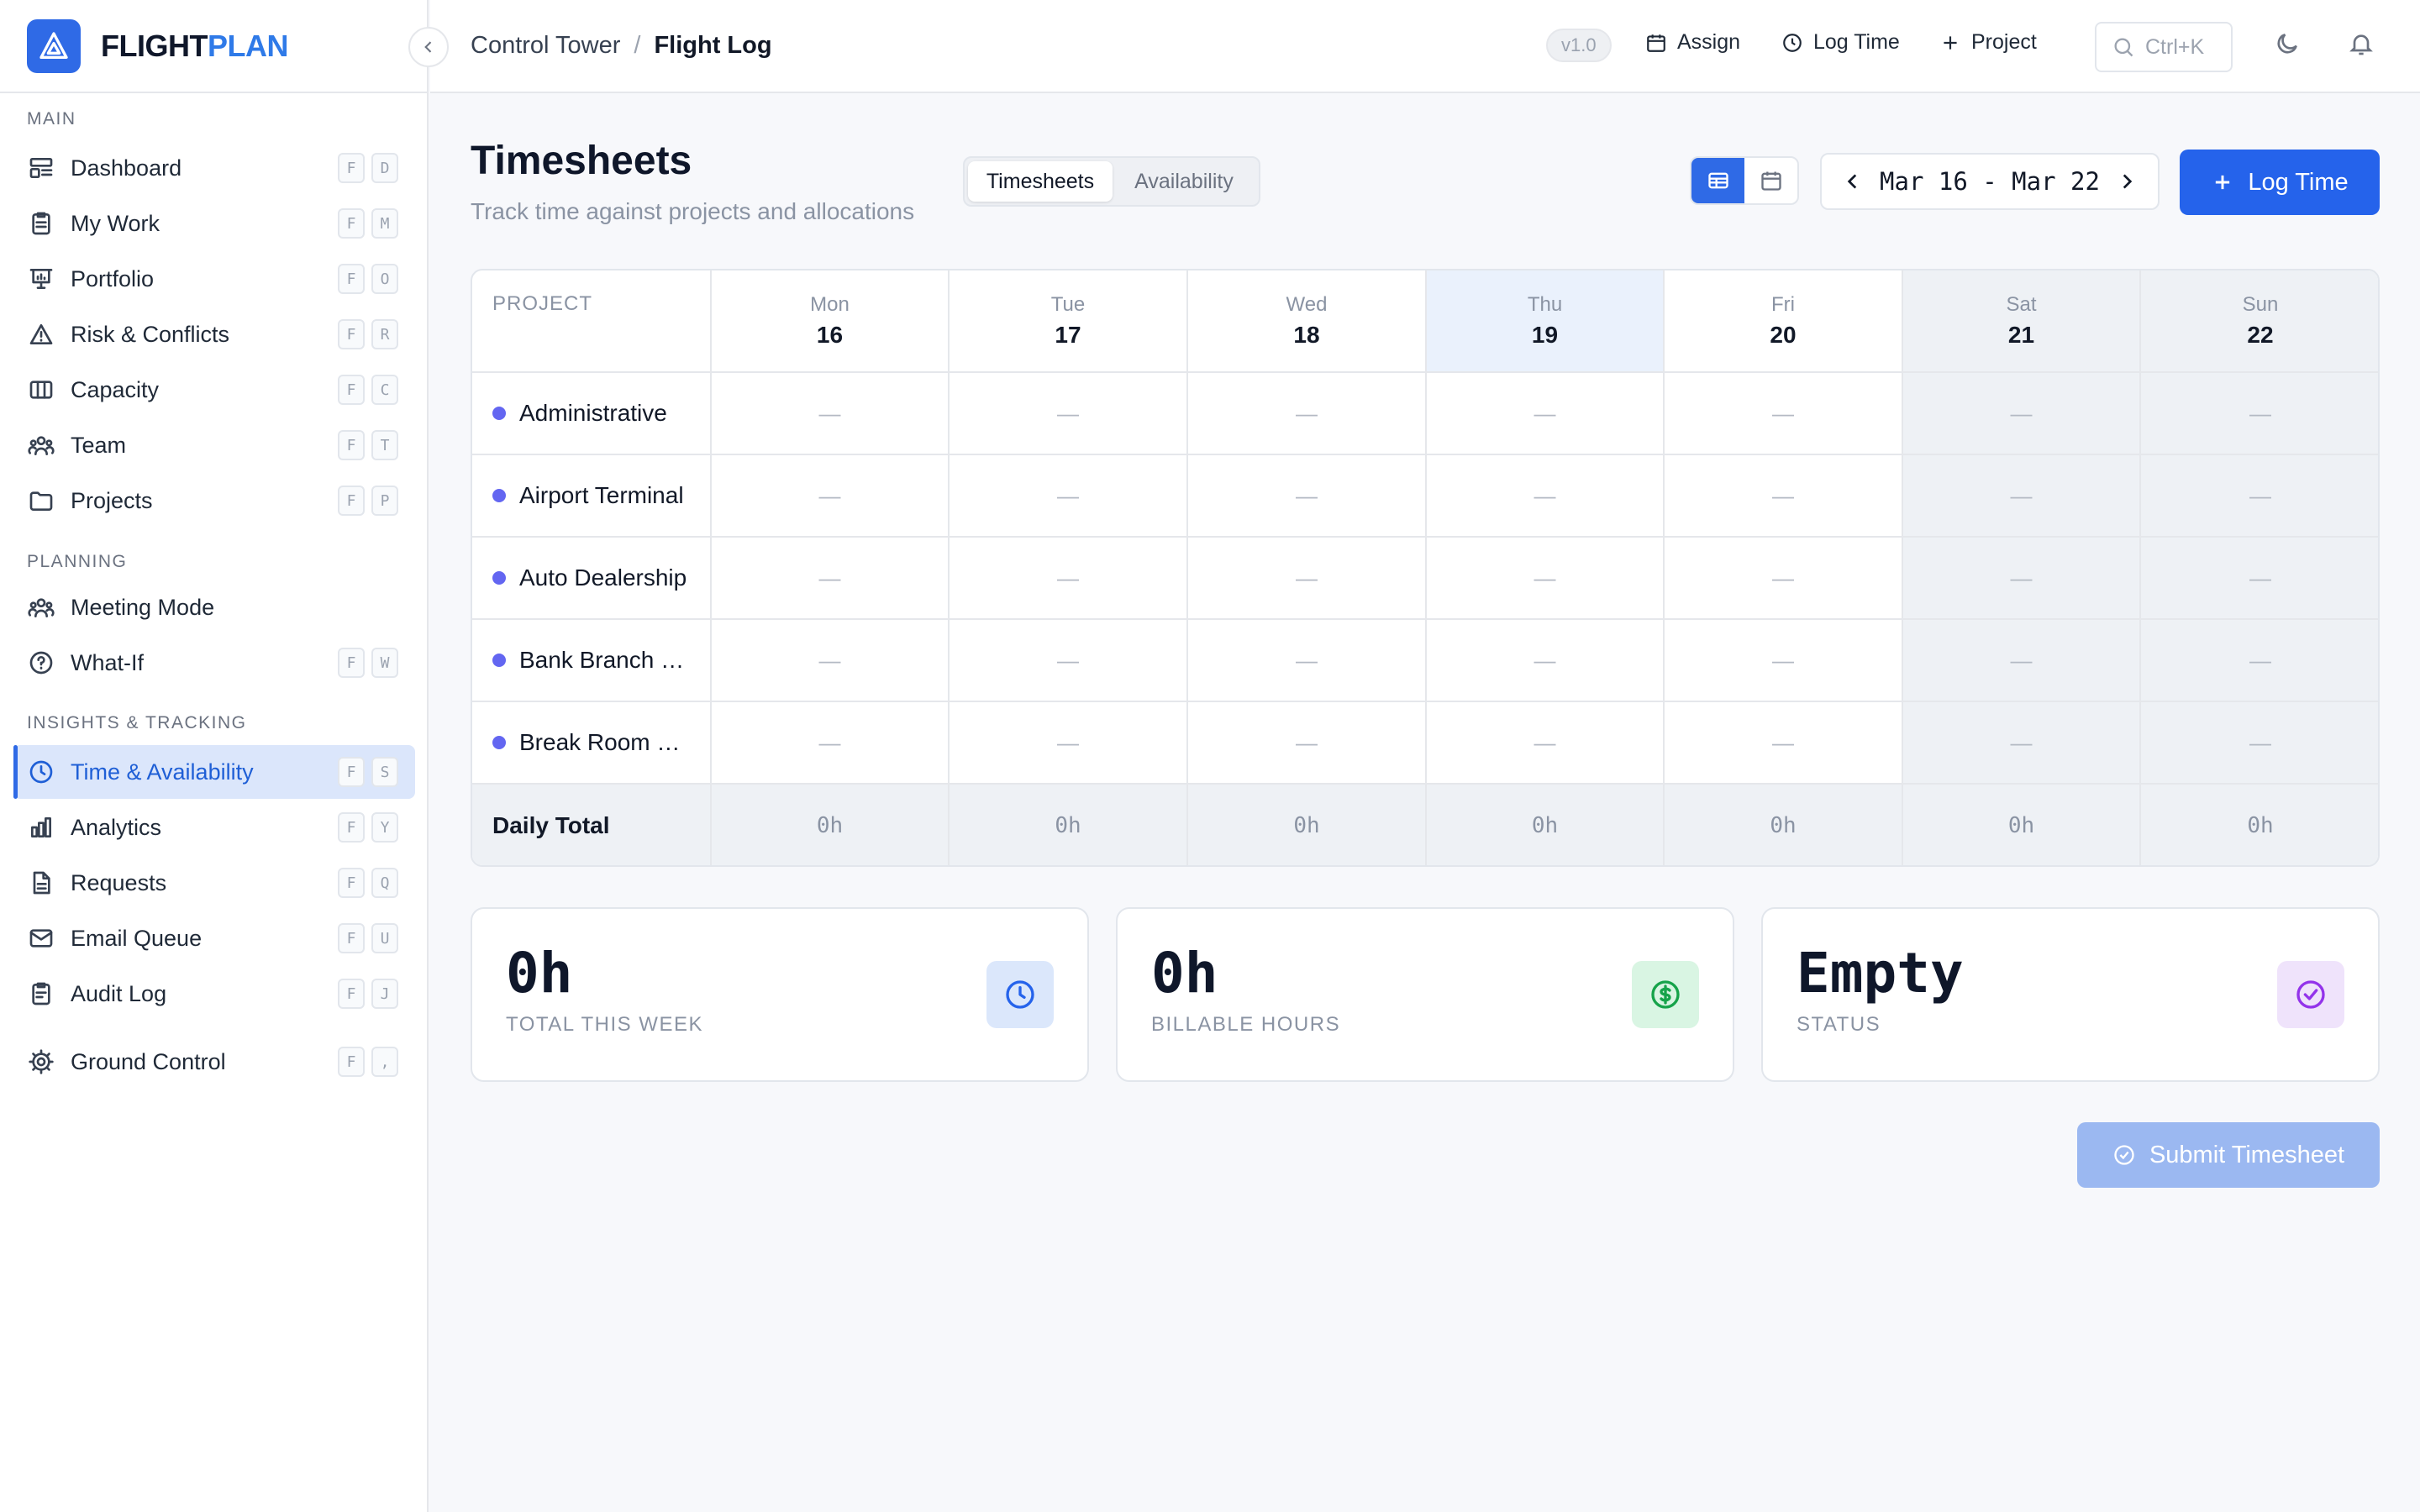 This screenshot has width=2420, height=1512. I want to click on sidebar-item-dashboard: Dashboard F D, so click(214, 168).